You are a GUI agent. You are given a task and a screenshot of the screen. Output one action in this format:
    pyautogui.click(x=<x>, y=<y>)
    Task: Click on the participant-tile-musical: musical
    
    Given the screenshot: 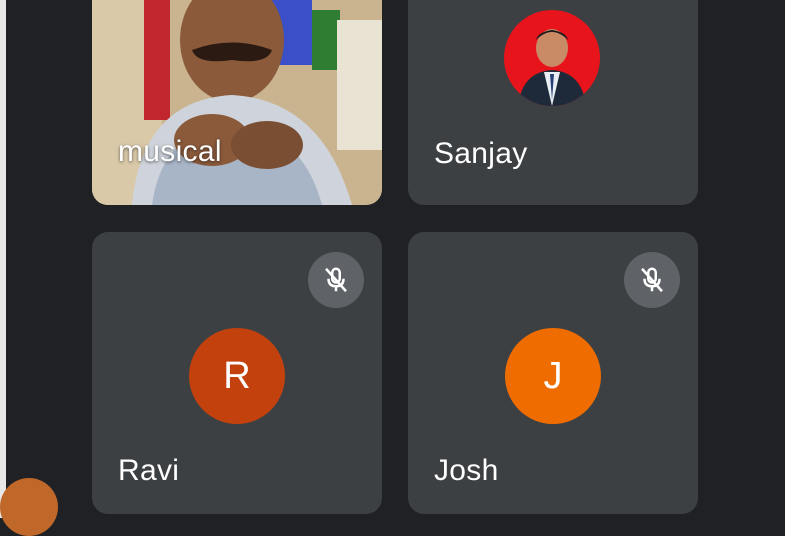 What is the action you would take?
    pyautogui.click(x=237, y=102)
    